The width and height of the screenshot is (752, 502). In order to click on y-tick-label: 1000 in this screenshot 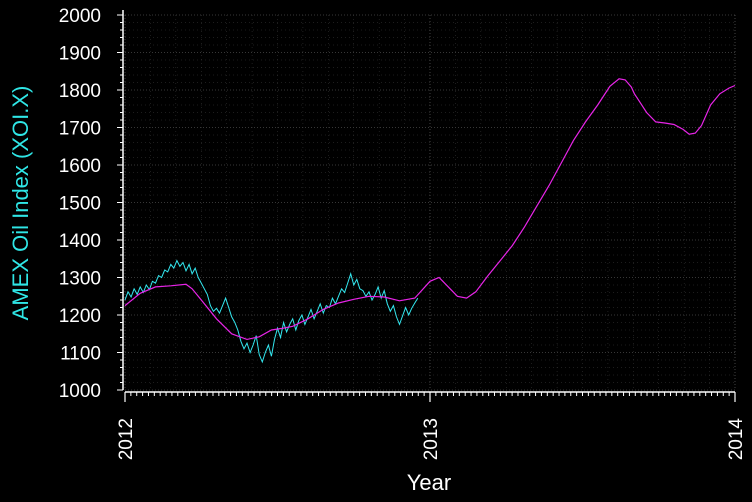, I will do `click(80, 391)`.